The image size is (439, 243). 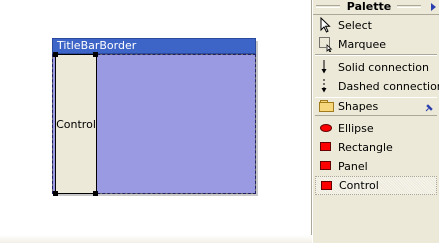 I want to click on tool-dashed-connection-label: Dashed connection, so click(x=388, y=86).